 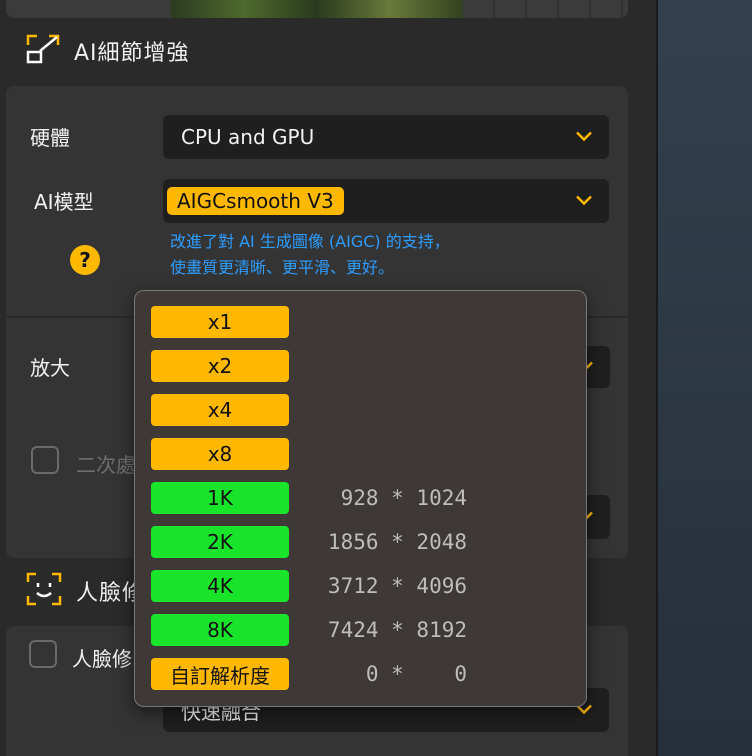 I want to click on face-header: 人臉修, so click(x=85, y=591).